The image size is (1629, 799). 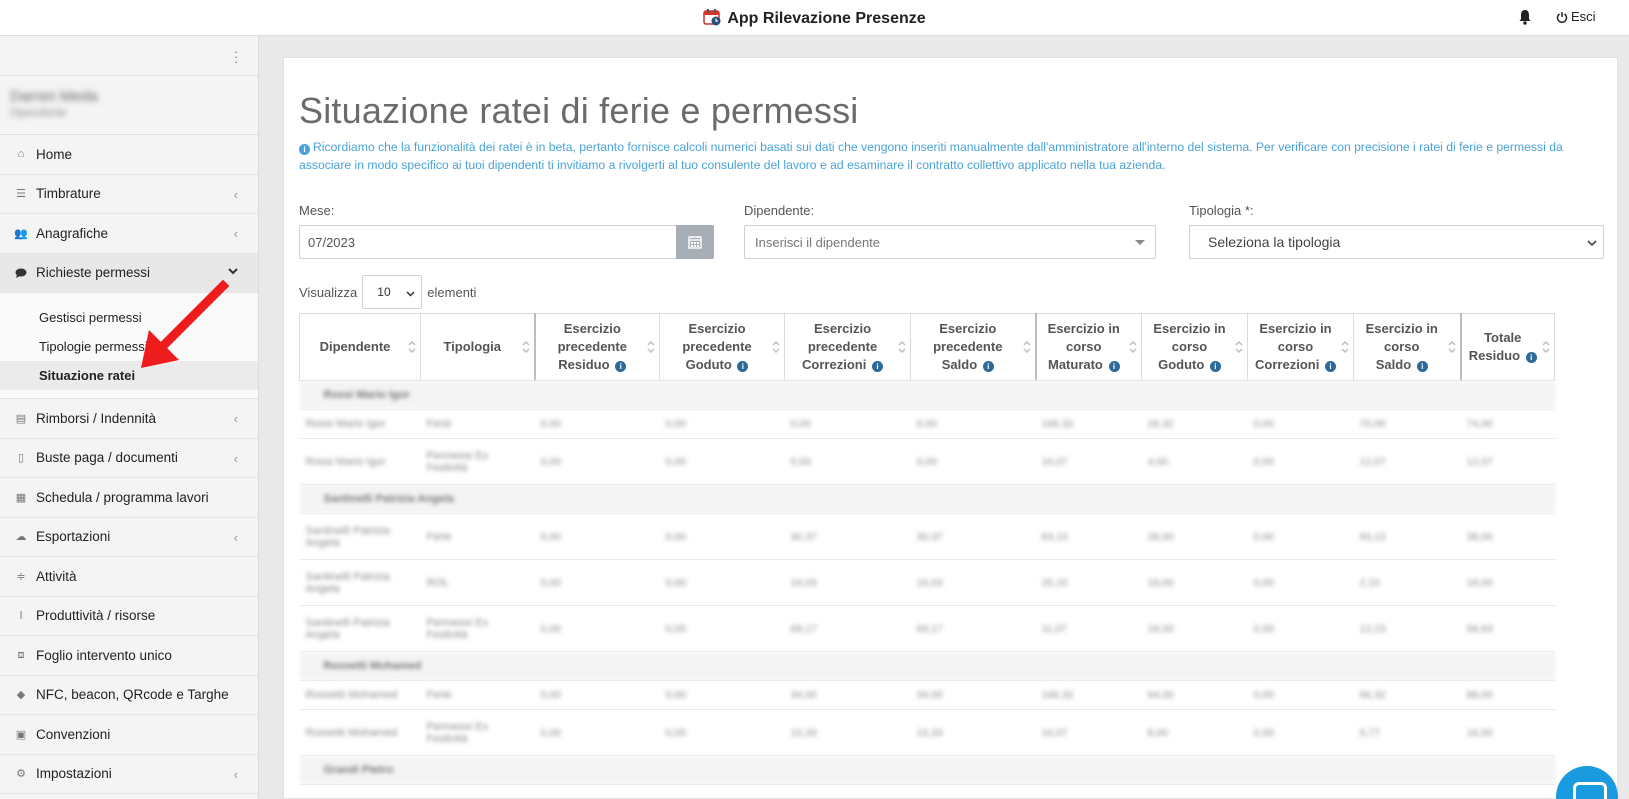 I want to click on table-cell: 5,77, so click(x=1407, y=732).